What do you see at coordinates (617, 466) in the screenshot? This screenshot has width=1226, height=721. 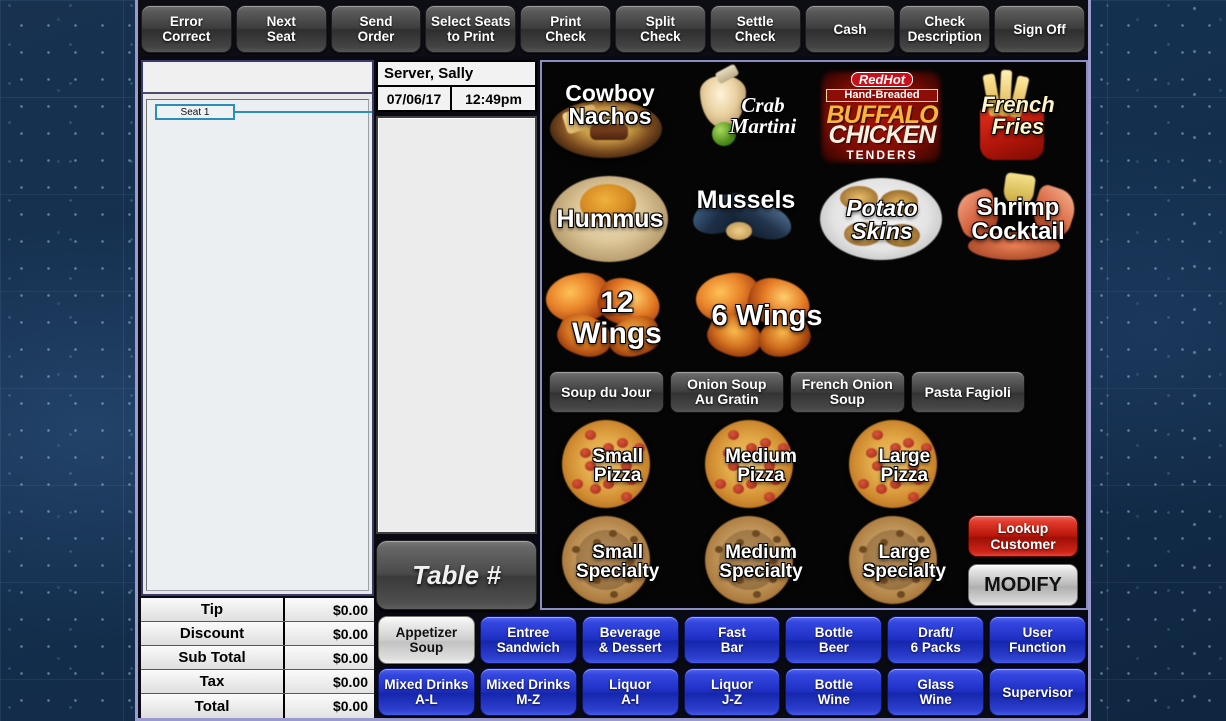 I see `menu-item-small-pizza: Small Pizza` at bounding box center [617, 466].